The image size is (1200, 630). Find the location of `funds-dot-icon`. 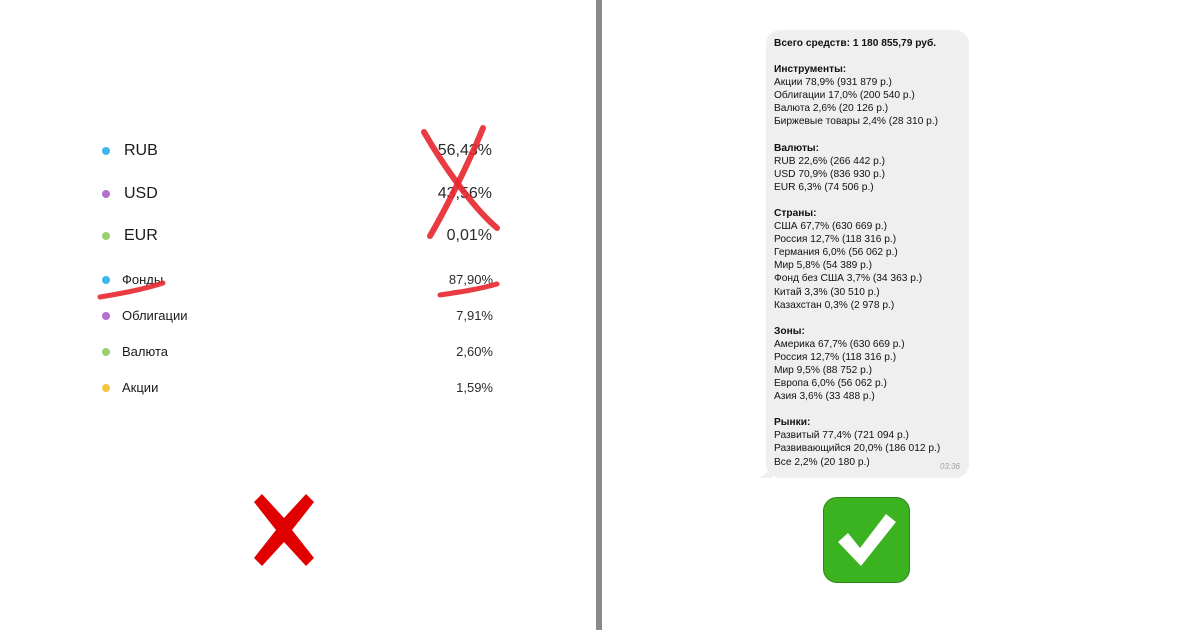

funds-dot-icon is located at coordinates (106, 280).